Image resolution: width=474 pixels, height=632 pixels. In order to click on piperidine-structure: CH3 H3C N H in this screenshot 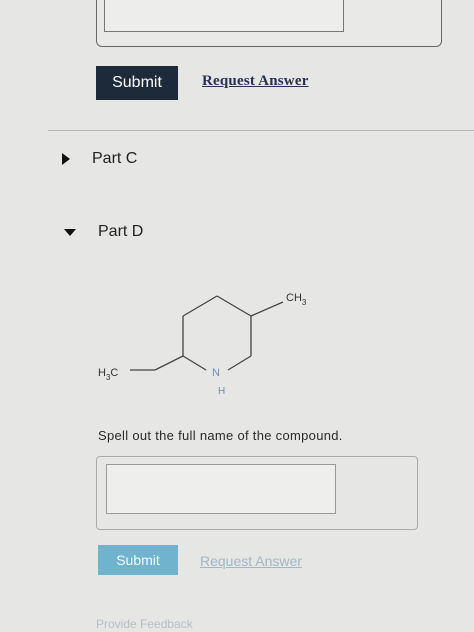, I will do `click(202, 344)`.